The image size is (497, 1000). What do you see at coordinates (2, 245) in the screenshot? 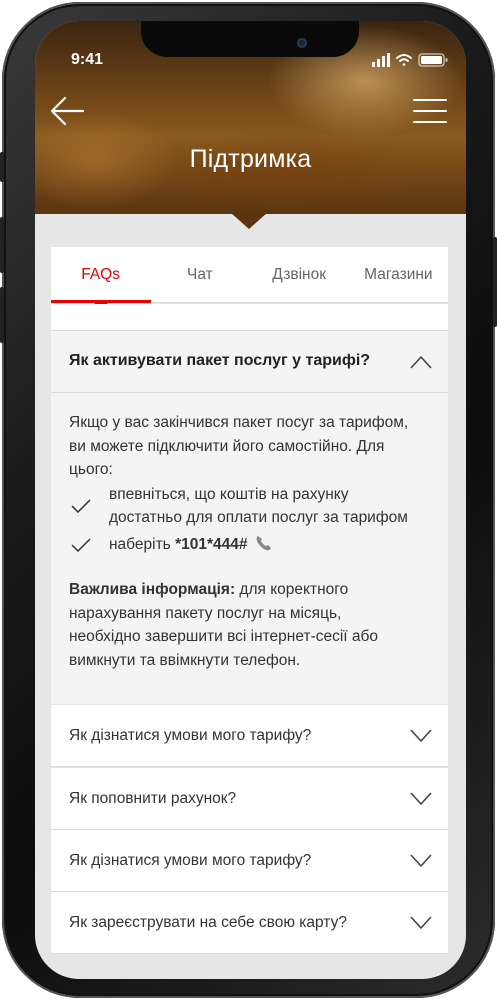
I see `volume-up-button` at bounding box center [2, 245].